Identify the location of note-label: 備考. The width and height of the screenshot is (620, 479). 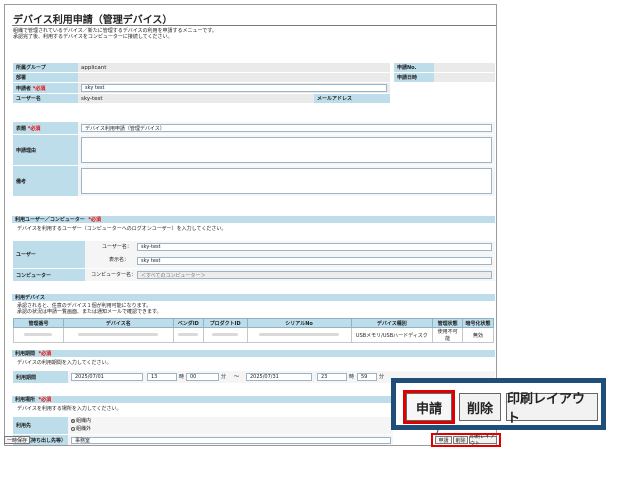
(45, 181).